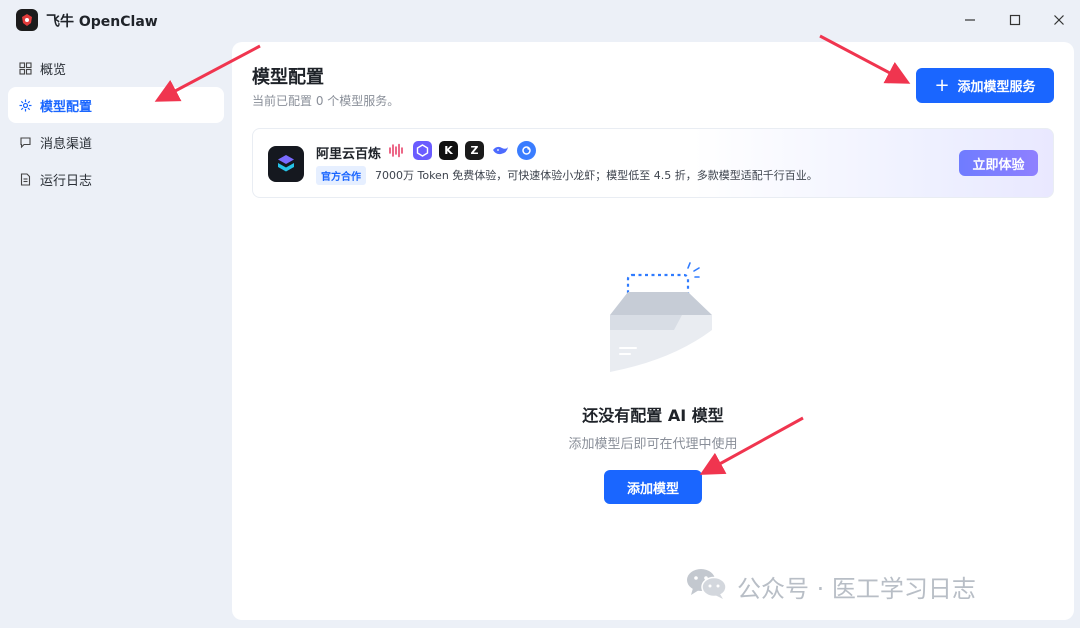  What do you see at coordinates (998, 163) in the screenshot?
I see `try-now-button: 立即体验` at bounding box center [998, 163].